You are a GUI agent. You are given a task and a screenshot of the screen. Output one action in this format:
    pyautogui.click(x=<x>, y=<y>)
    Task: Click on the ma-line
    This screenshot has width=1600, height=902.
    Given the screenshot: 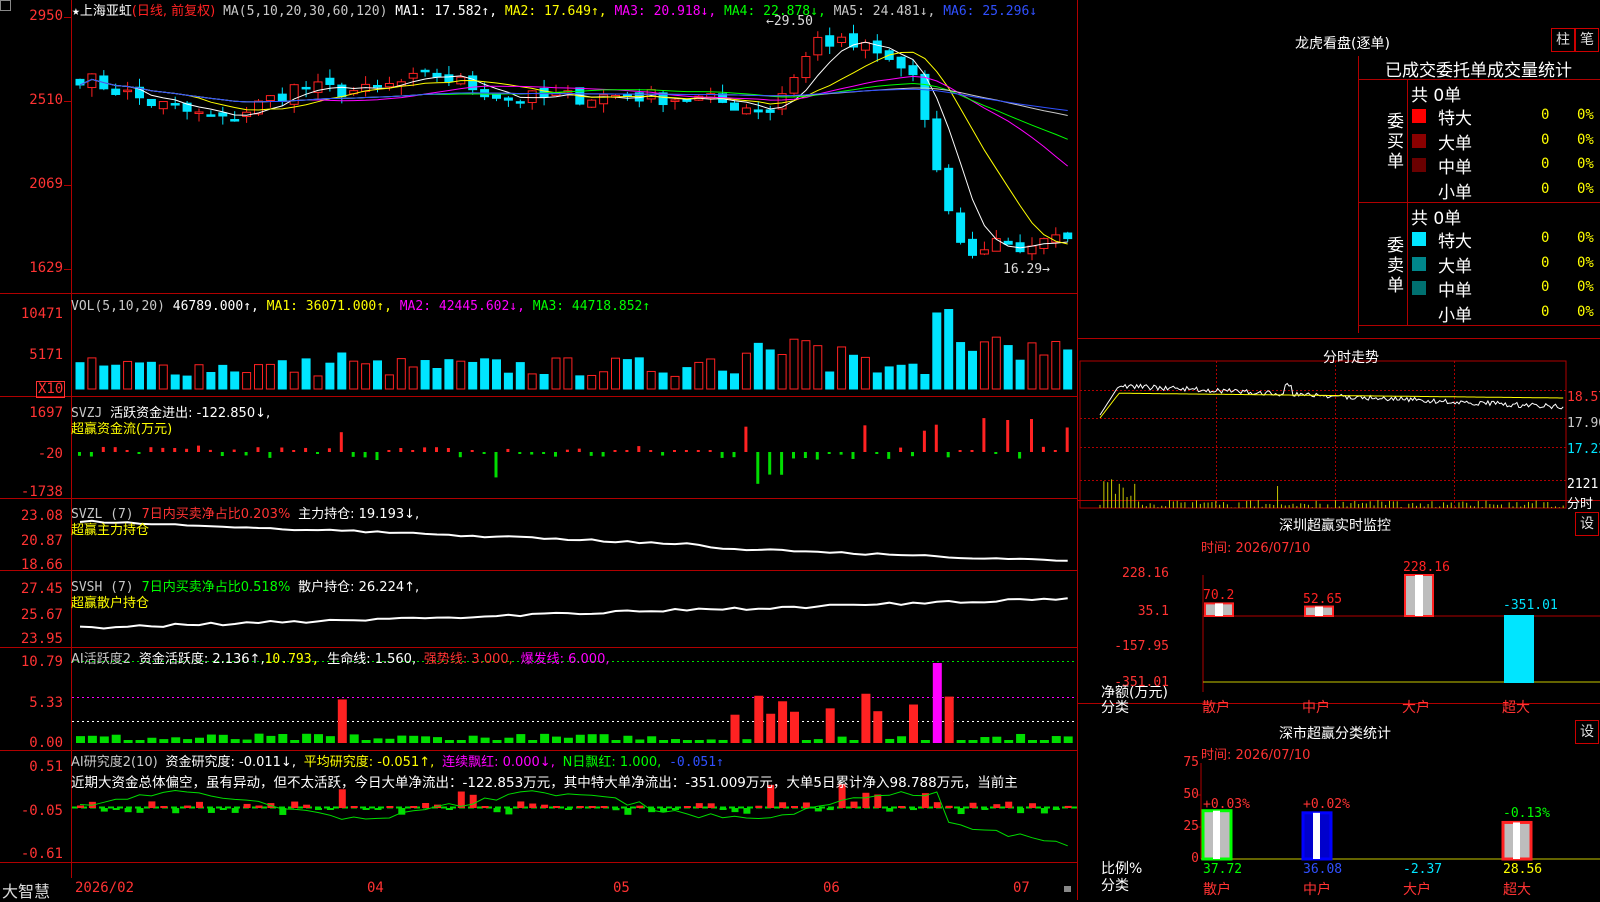 What is the action you would take?
    pyautogui.click(x=573, y=145)
    